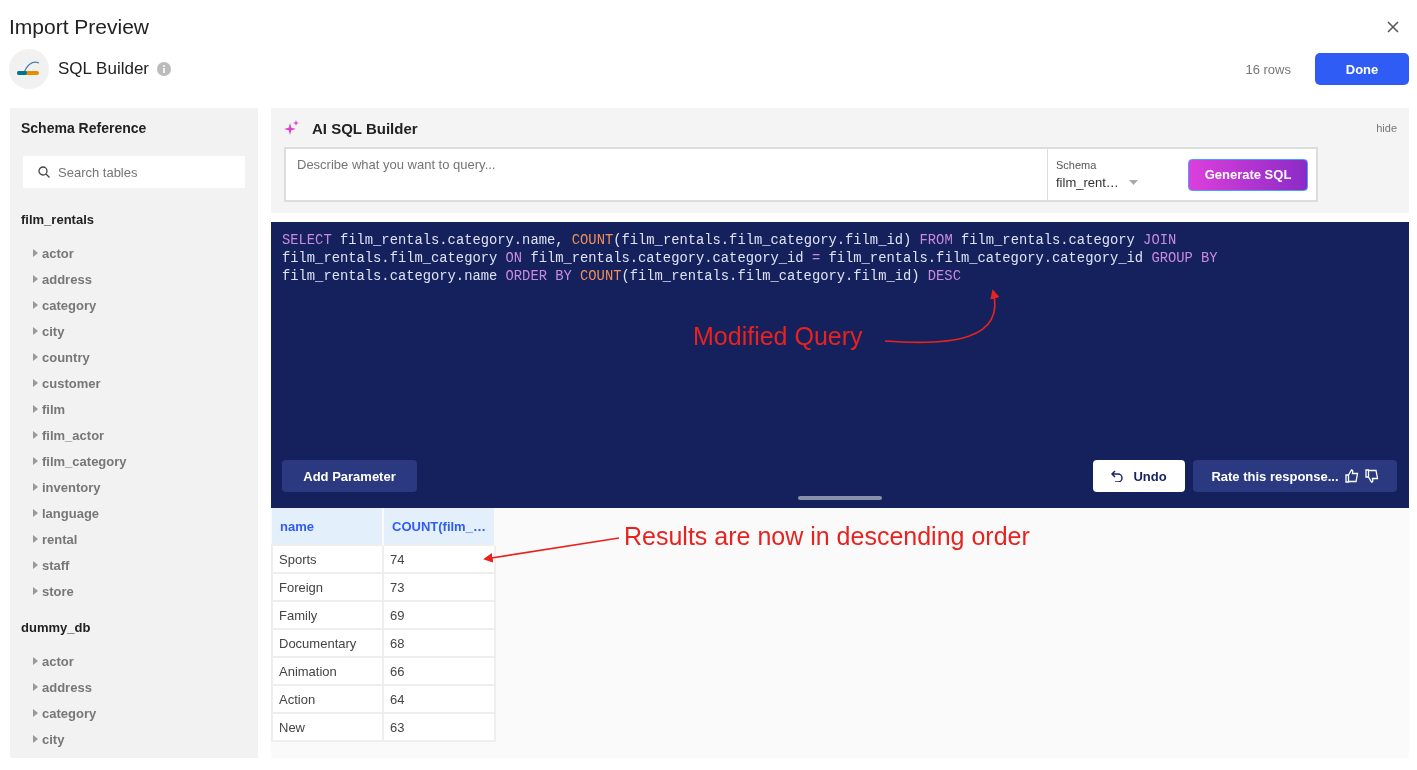  What do you see at coordinates (327, 559) in the screenshot?
I see `table-cell: Sports` at bounding box center [327, 559].